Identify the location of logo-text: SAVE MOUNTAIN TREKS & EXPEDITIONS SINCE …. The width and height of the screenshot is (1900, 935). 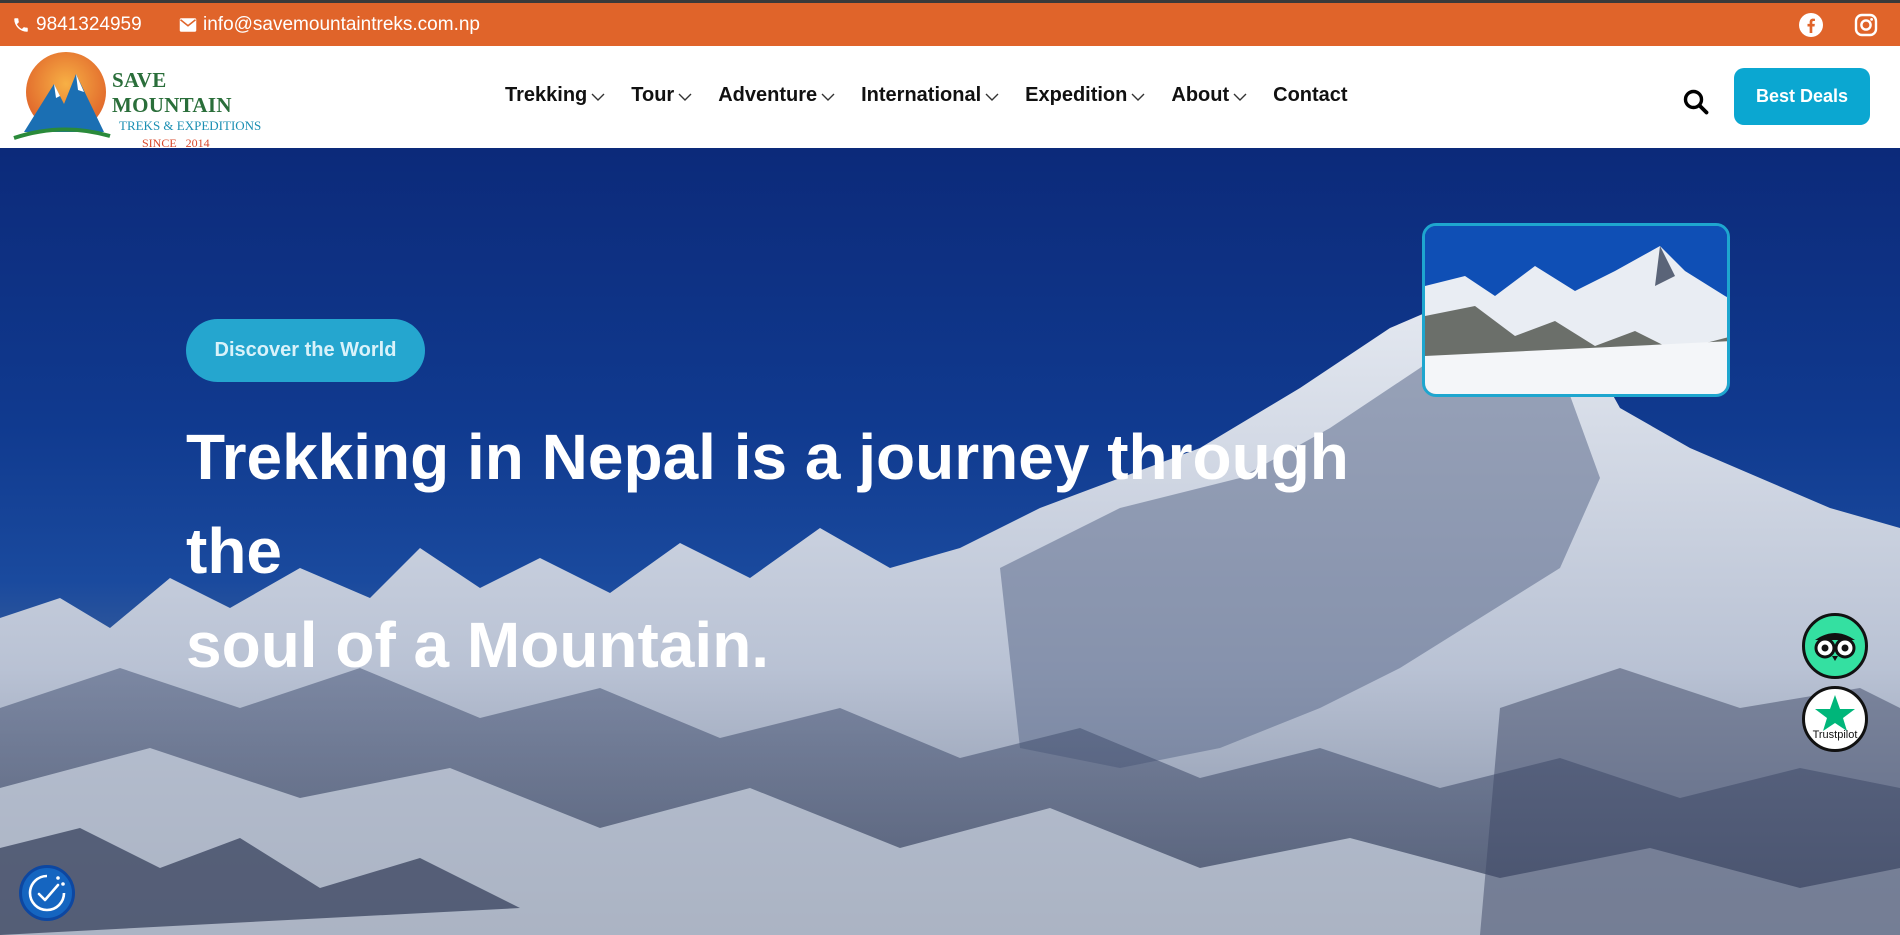
(192, 109).